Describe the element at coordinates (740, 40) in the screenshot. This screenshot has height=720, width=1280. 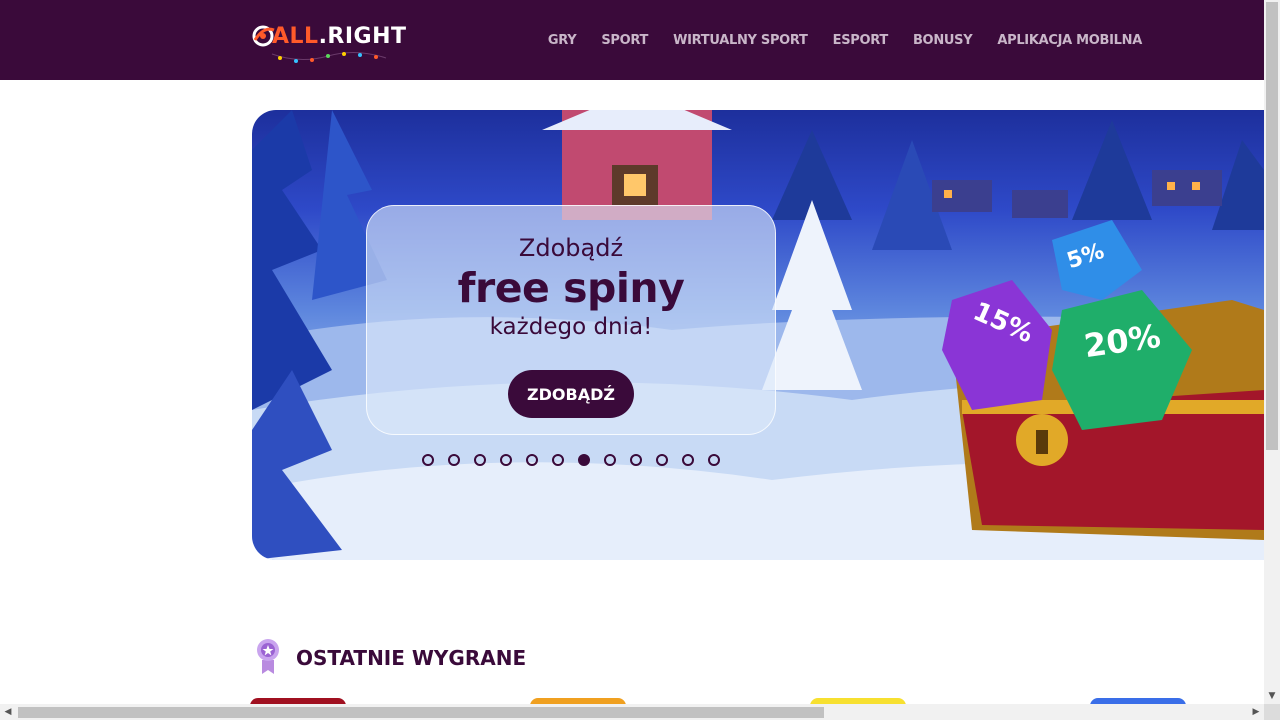
I see `nav-item-wirtualny-sport: WIRTUALNY SPORT` at that location.